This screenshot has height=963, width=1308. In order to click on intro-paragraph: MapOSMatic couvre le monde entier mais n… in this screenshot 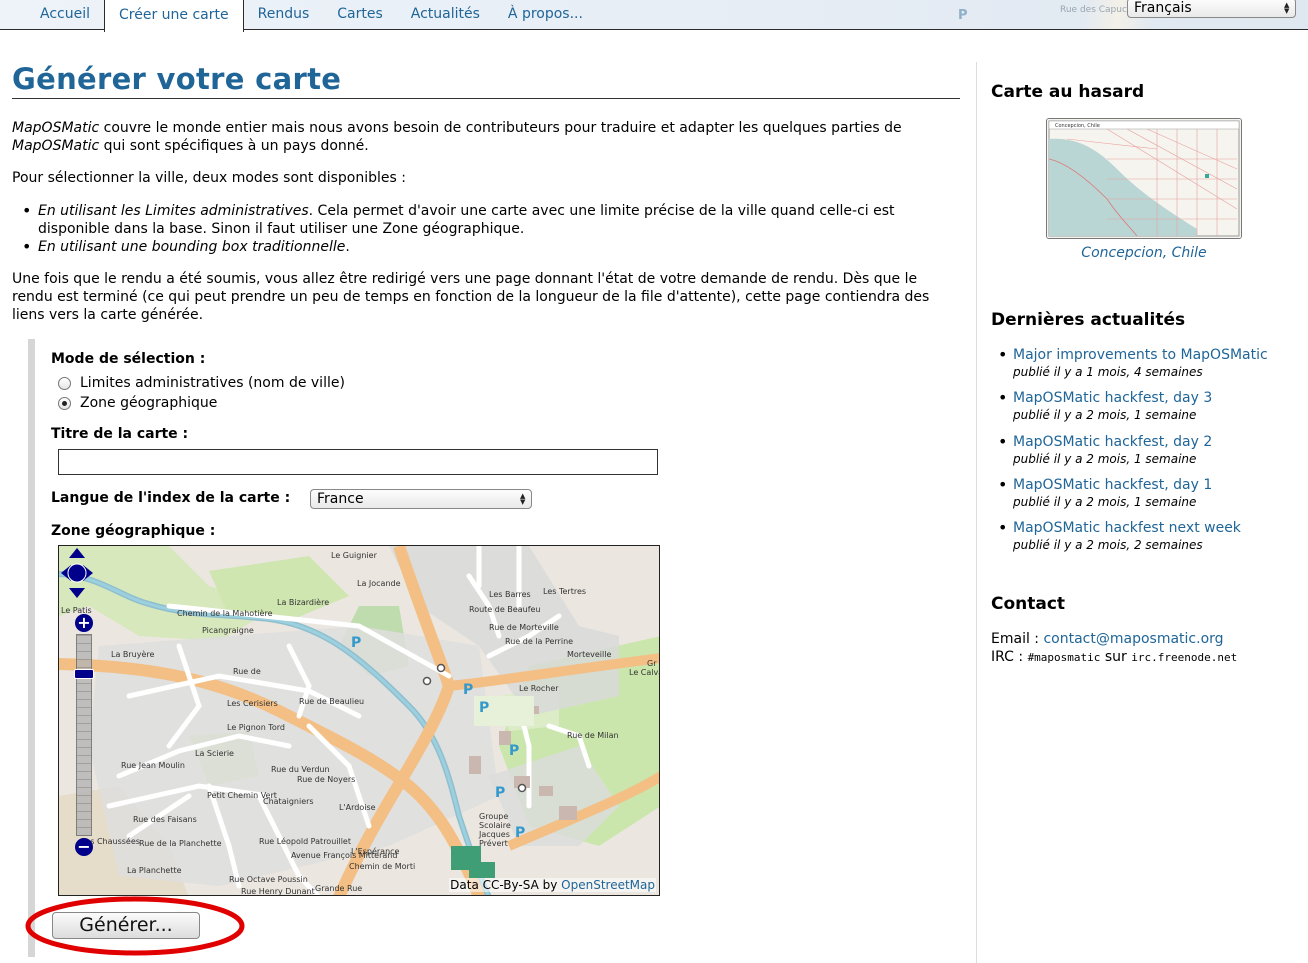, I will do `click(486, 137)`.